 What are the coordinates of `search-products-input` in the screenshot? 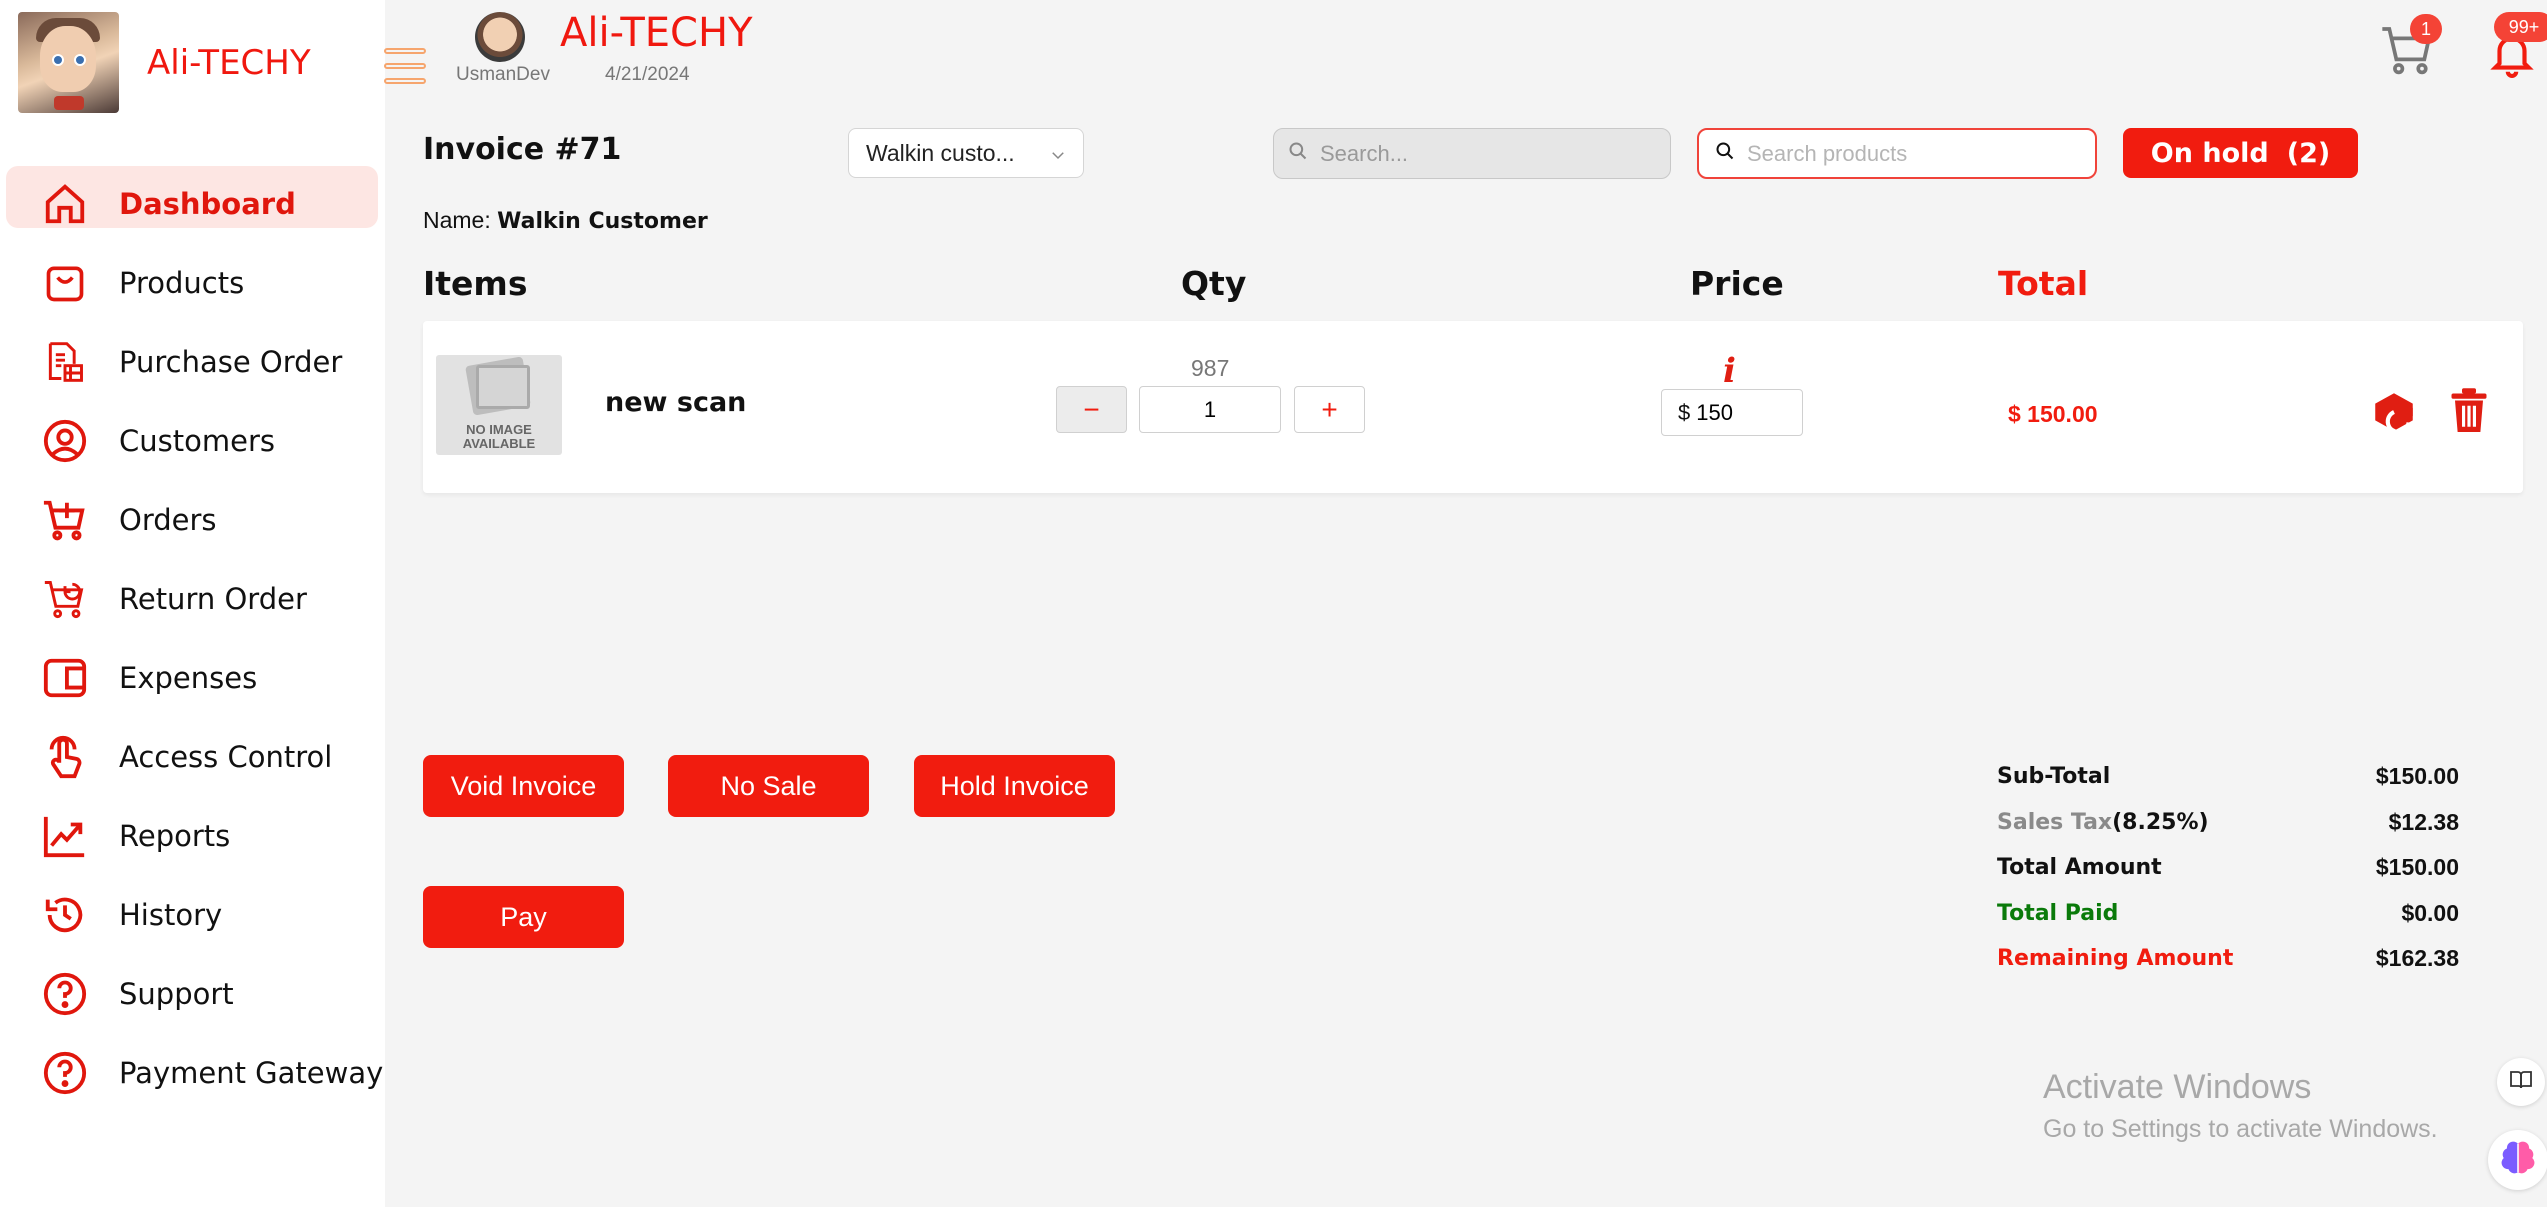 It's located at (1917, 153).